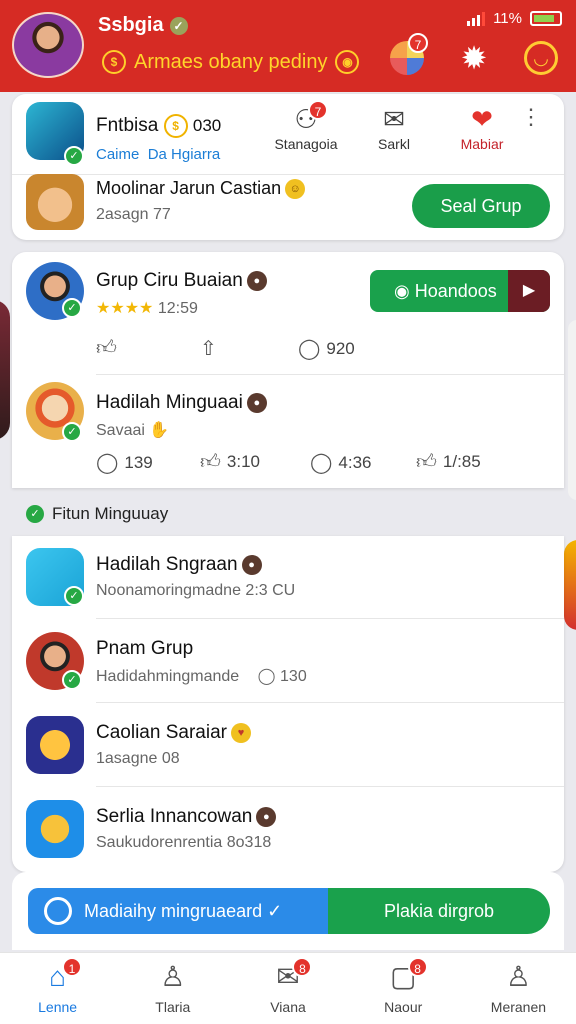 This screenshot has height=1024, width=576. Describe the element at coordinates (293, 676) in the screenshot. I see `comment-count: 130` at that location.